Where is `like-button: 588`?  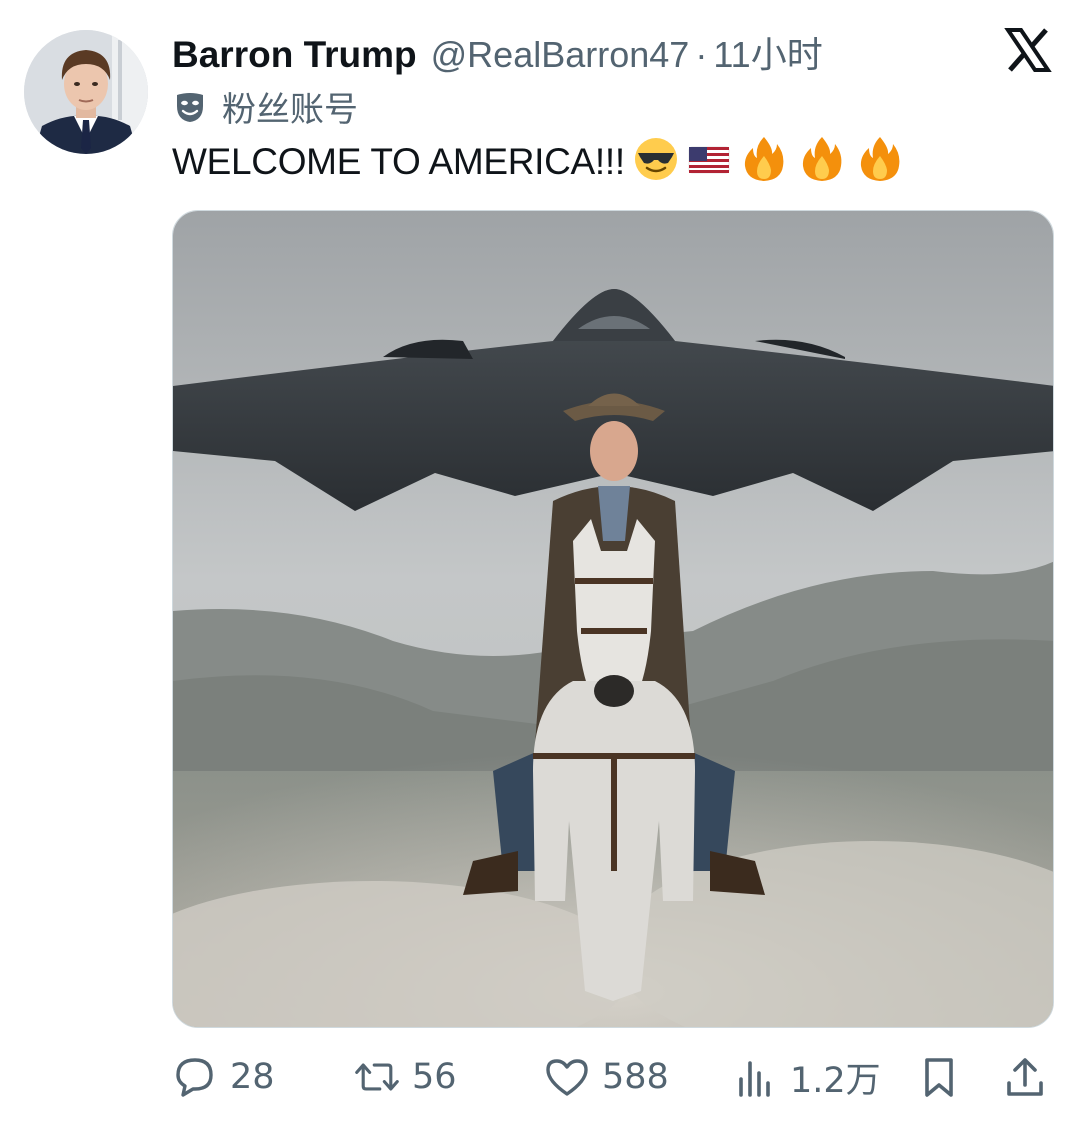
like-button: 588 is located at coordinates (606, 1077).